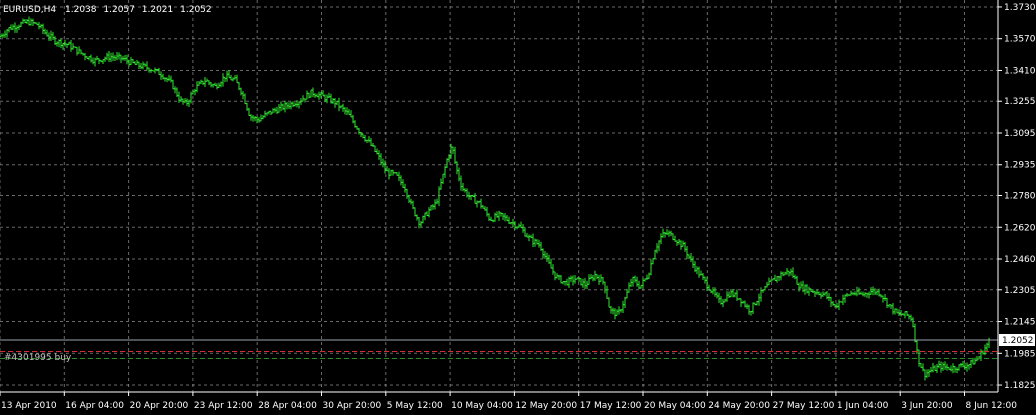 The height and width of the screenshot is (415, 1036). Describe the element at coordinates (1020, 134) in the screenshot. I see `y-tick-label: 1.3095` at that location.